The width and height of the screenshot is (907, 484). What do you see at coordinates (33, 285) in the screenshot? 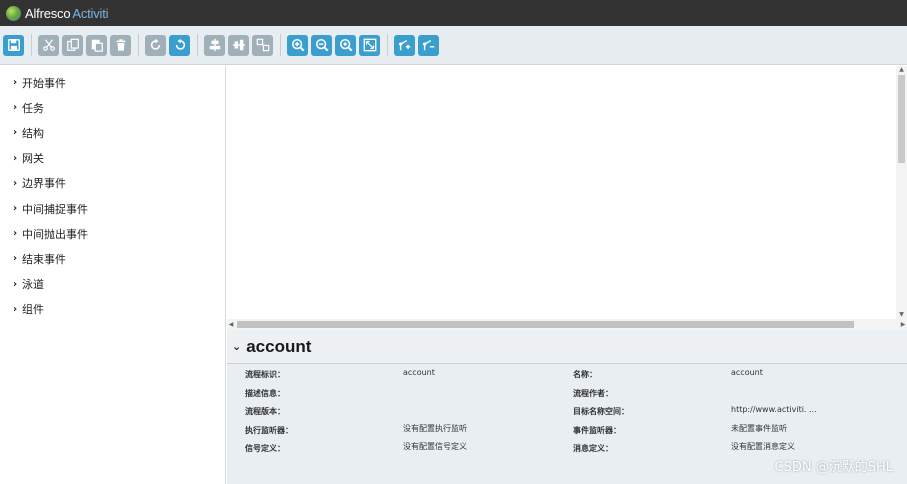
I see `palette-group-label: 泳道` at bounding box center [33, 285].